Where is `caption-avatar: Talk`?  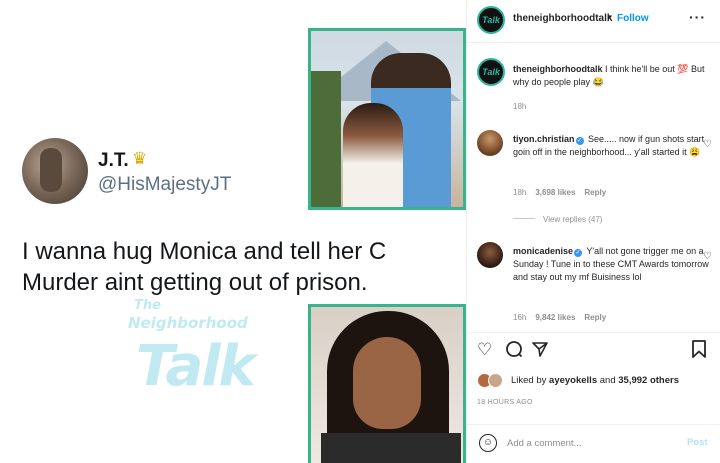
caption-avatar: Talk is located at coordinates (491, 72).